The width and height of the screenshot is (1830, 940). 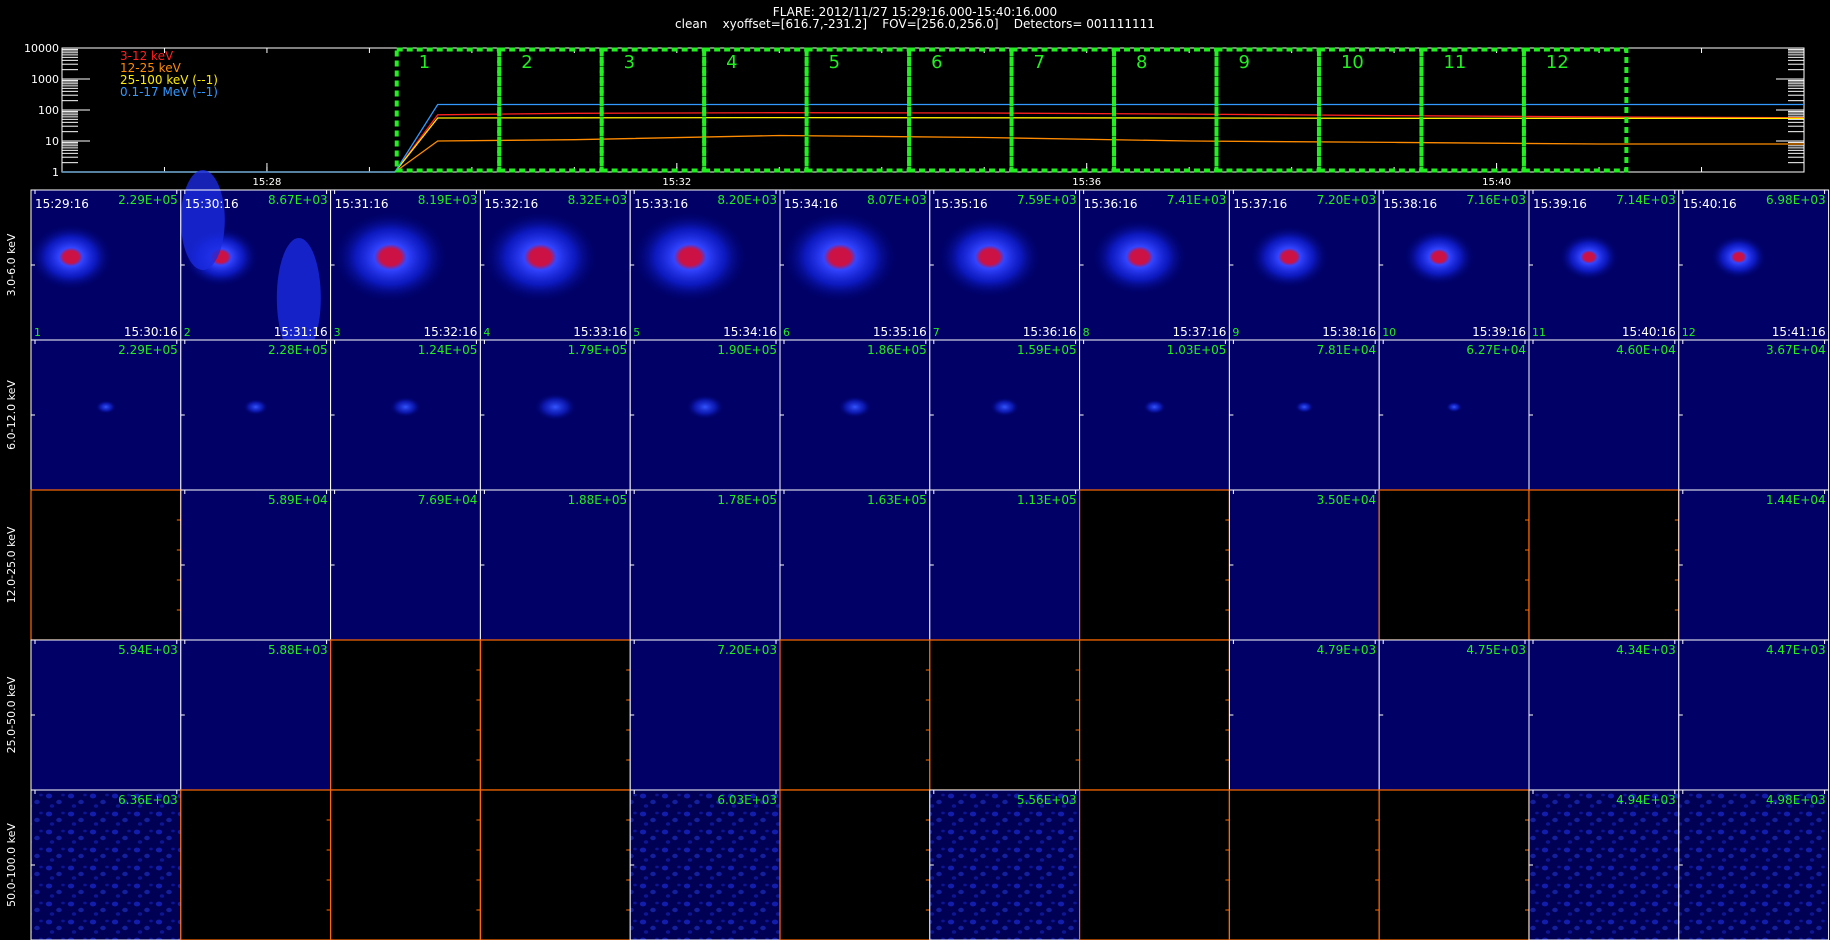 What do you see at coordinates (1050, 332) in the screenshot?
I see `panel-end-time: 15:36:16` at bounding box center [1050, 332].